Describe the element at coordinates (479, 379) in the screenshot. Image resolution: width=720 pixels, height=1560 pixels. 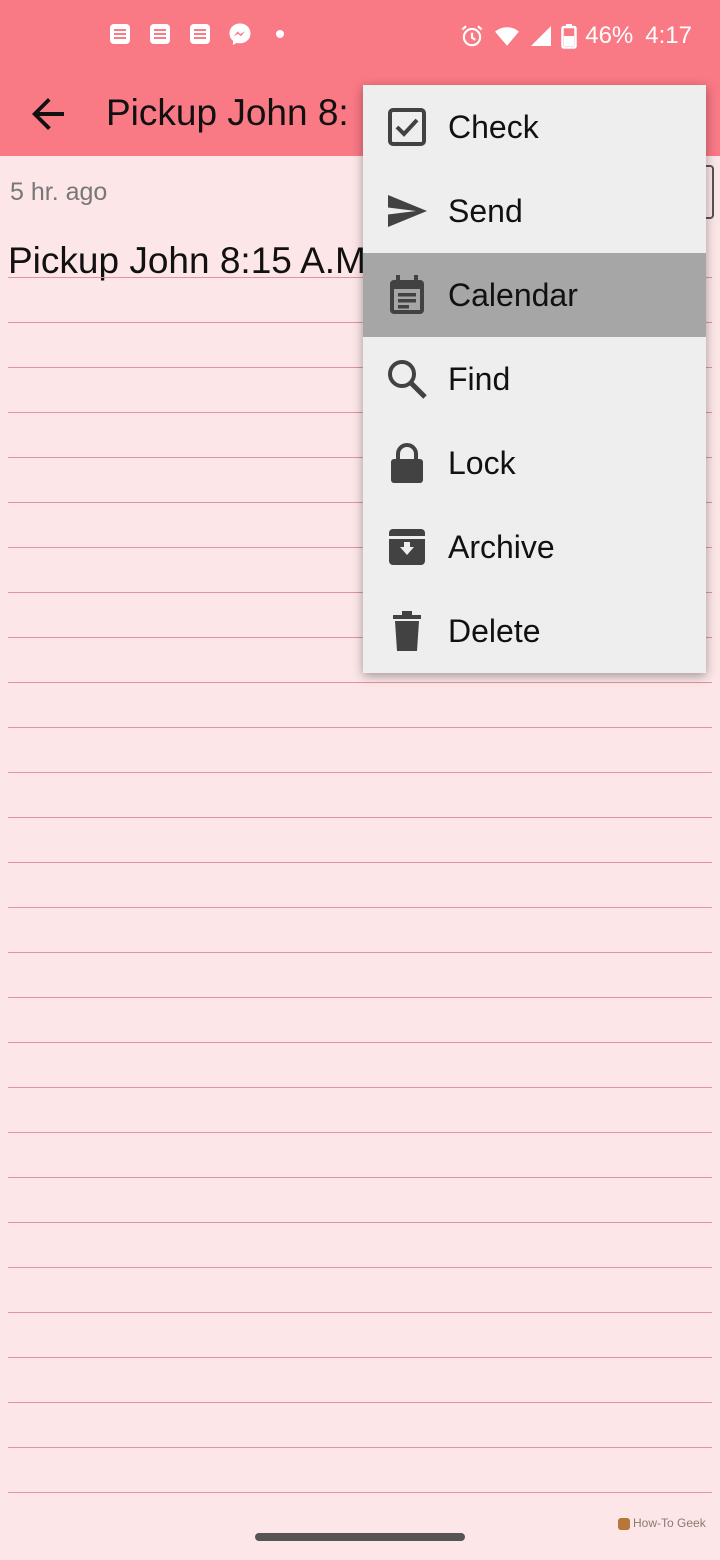
I see `menu-item-label: Find` at that location.